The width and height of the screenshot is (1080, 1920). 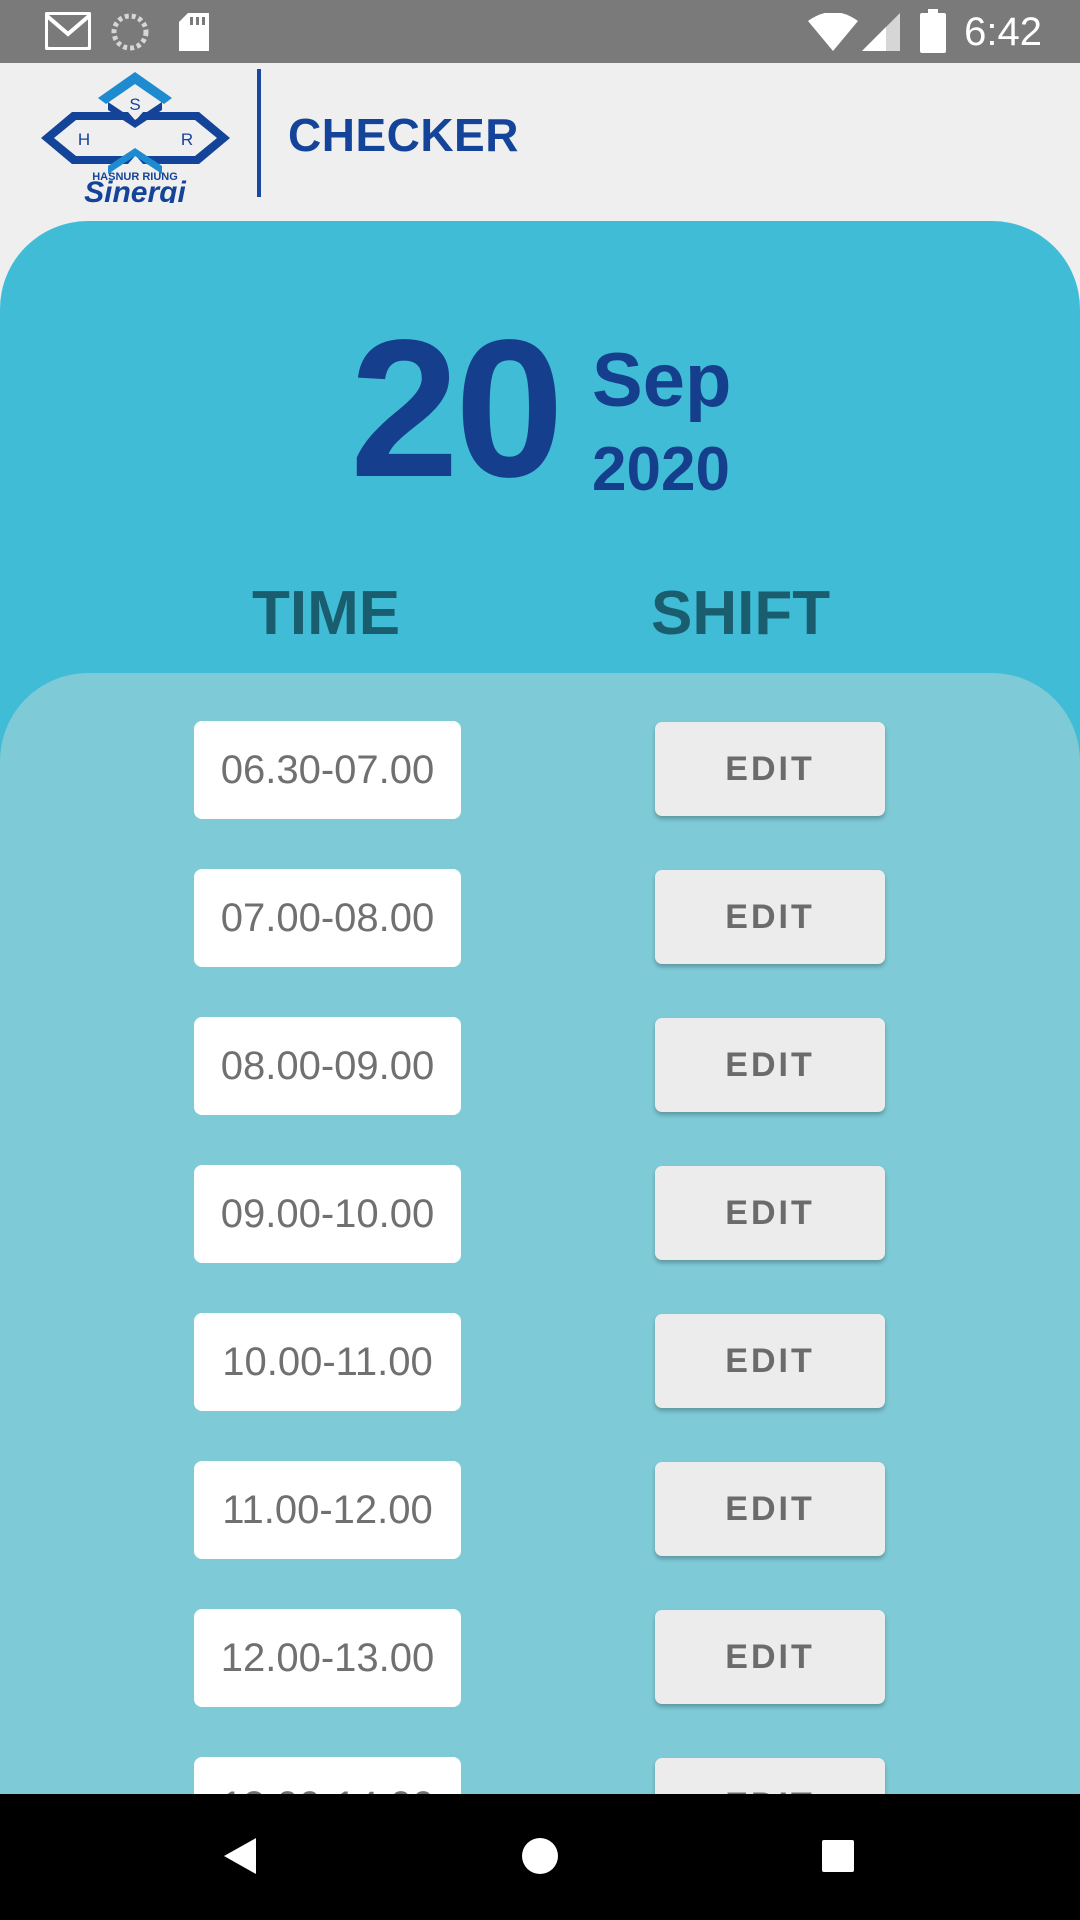 What do you see at coordinates (135, 189) in the screenshot?
I see `logo-wordmark: Sinergi` at bounding box center [135, 189].